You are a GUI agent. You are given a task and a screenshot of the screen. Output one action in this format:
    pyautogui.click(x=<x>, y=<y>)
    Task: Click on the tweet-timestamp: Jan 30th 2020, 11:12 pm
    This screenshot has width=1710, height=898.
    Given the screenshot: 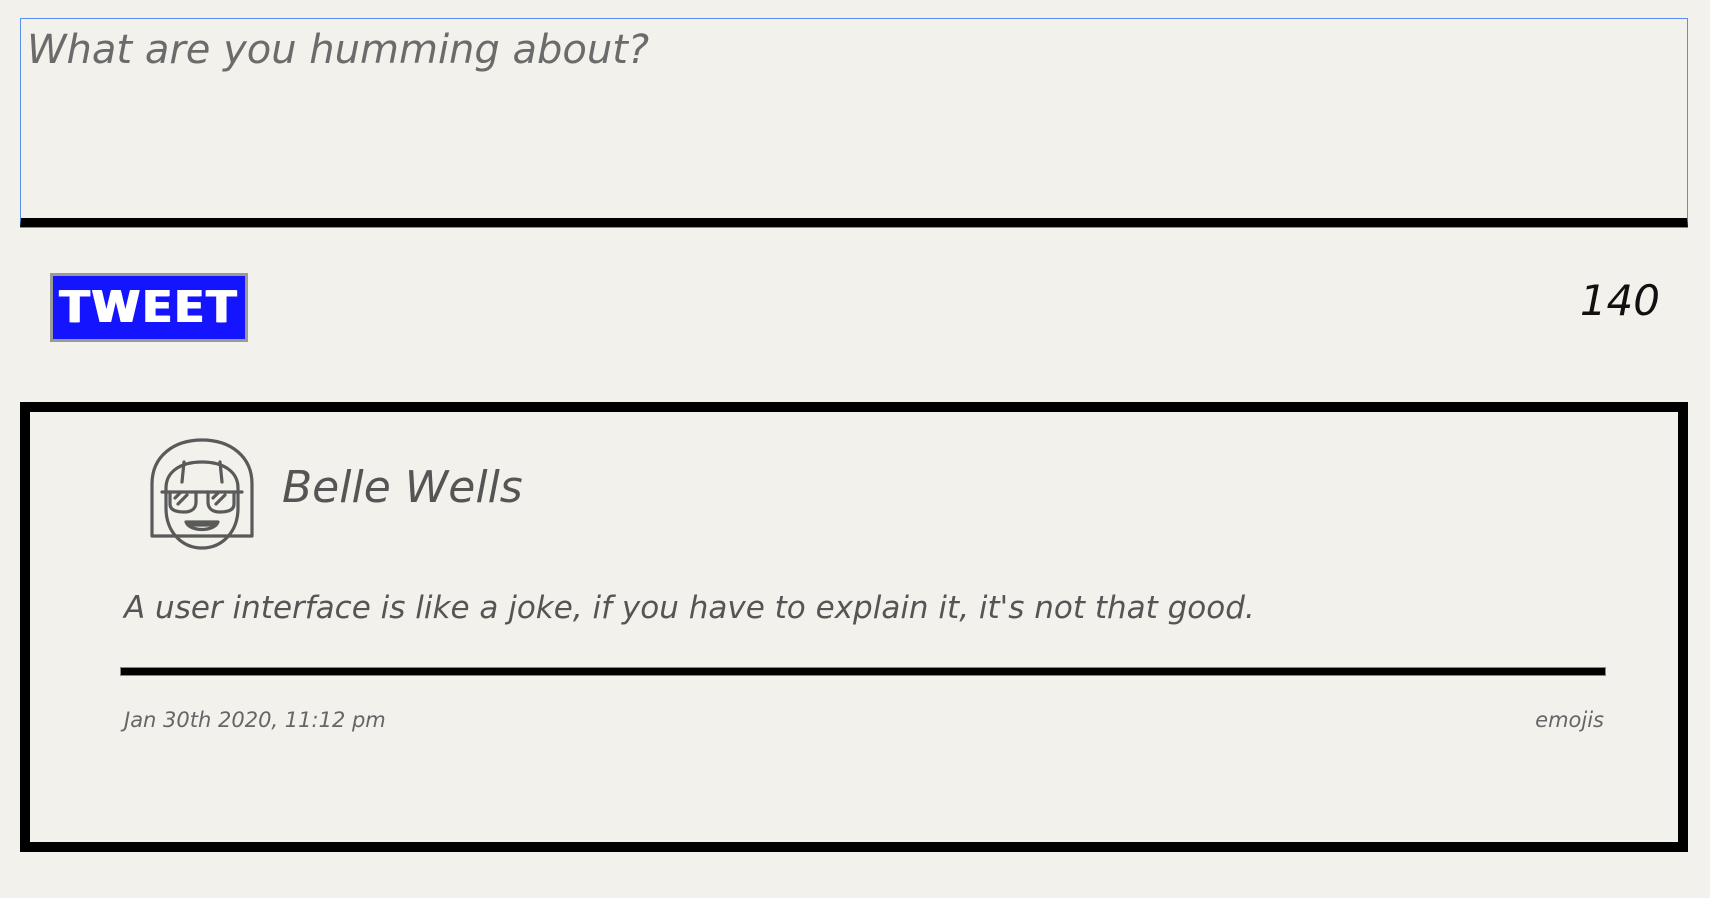 What is the action you would take?
    pyautogui.click(x=255, y=720)
    